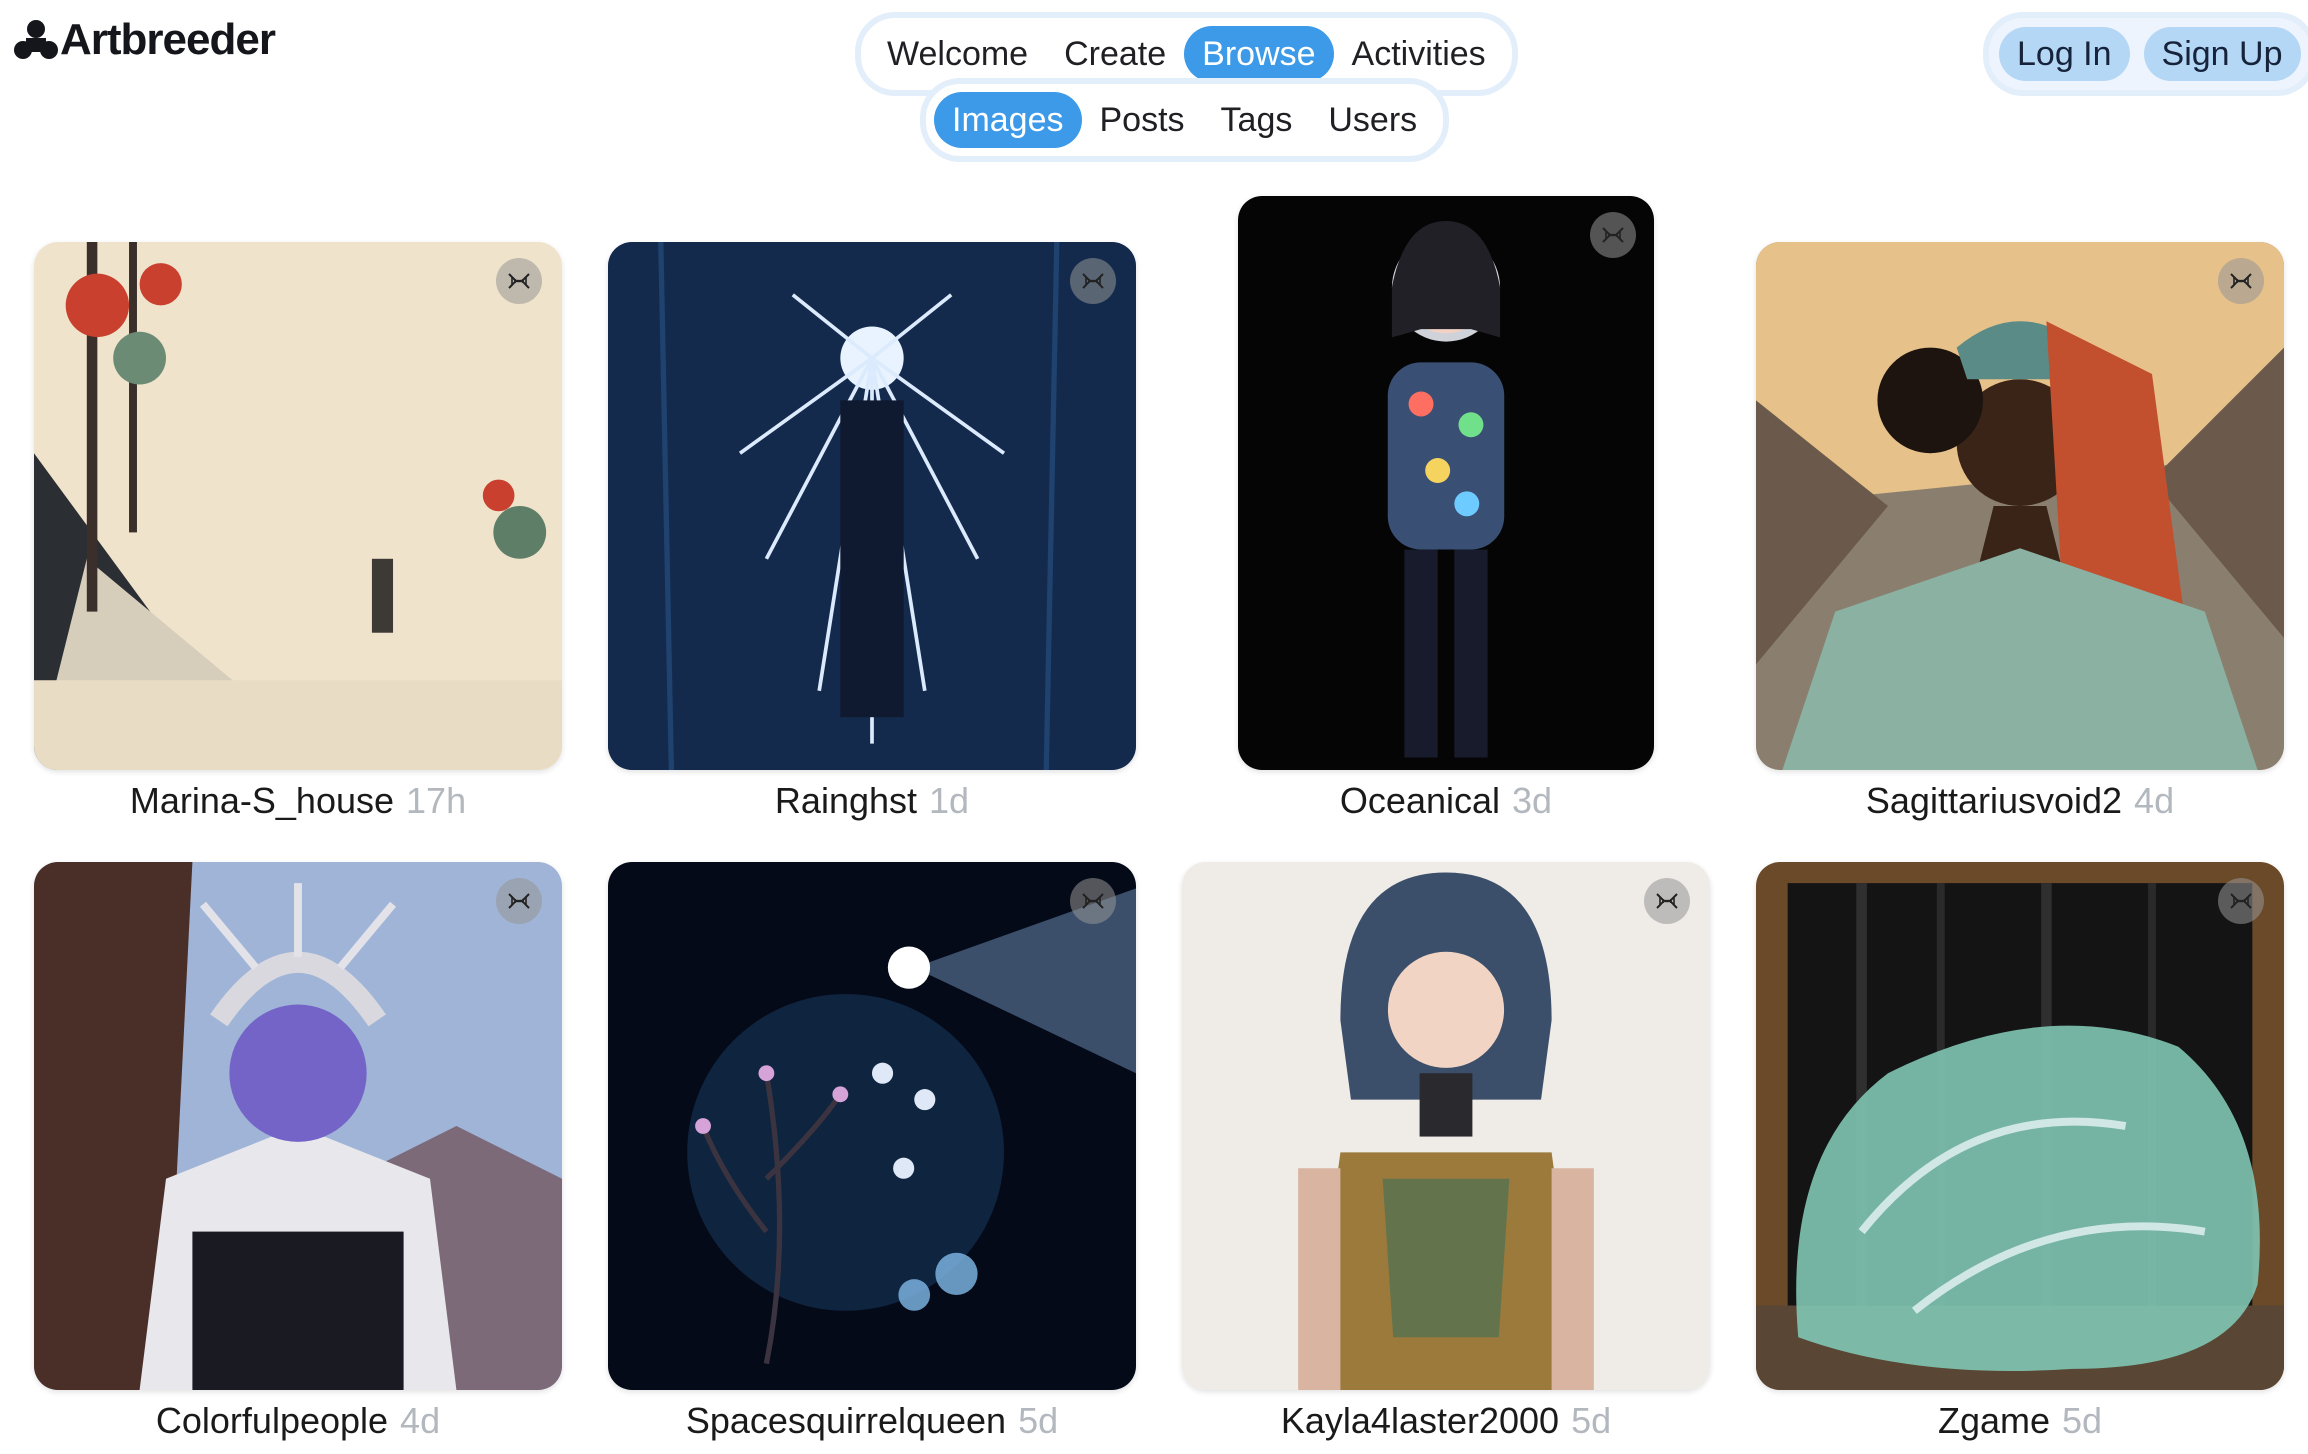 This screenshot has width=2308, height=1454. I want to click on gallery-card: Sagittariusvoid2 4d, so click(2020, 531).